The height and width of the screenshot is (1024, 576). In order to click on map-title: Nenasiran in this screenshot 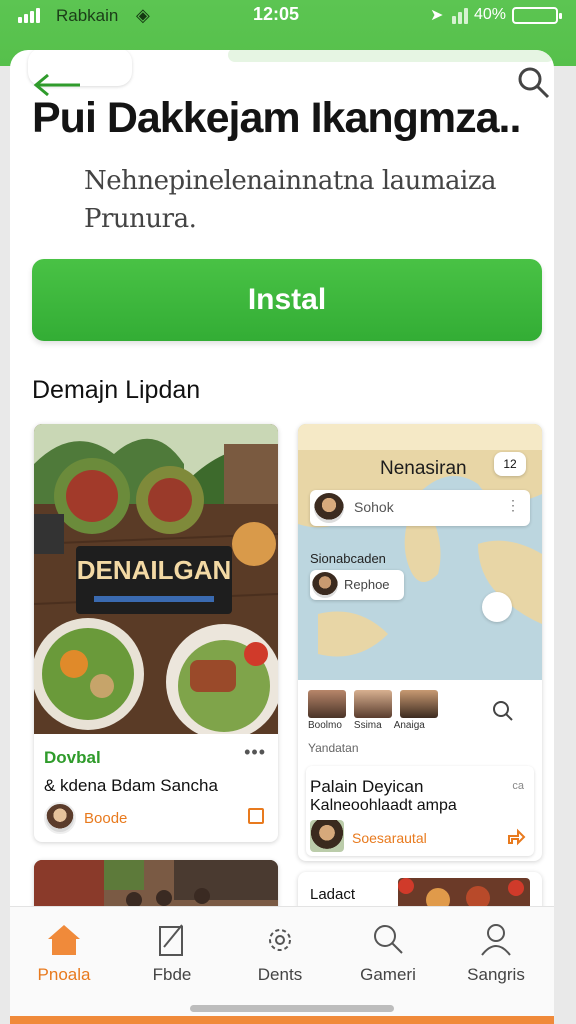, I will do `click(423, 468)`.